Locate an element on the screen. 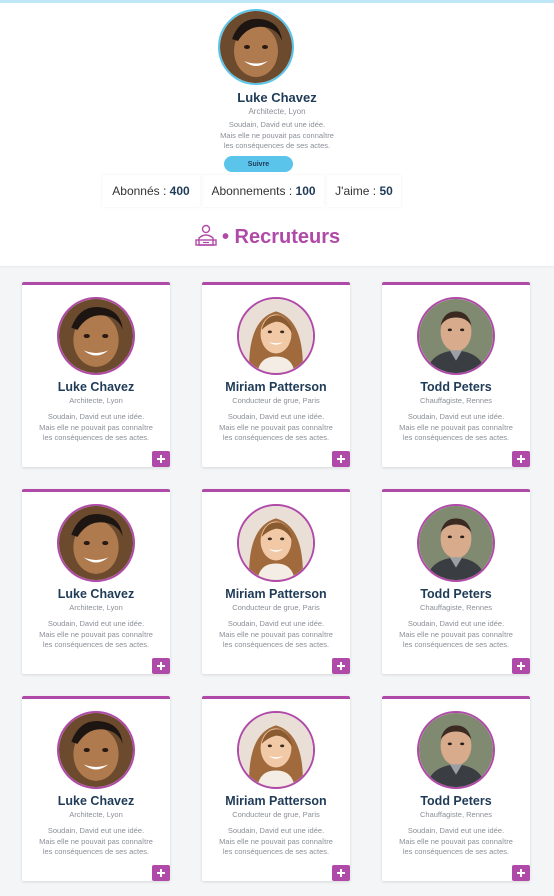 This screenshot has width=554, height=896. profile-bio-line: les conséquences de ses actes. is located at coordinates (277, 145).